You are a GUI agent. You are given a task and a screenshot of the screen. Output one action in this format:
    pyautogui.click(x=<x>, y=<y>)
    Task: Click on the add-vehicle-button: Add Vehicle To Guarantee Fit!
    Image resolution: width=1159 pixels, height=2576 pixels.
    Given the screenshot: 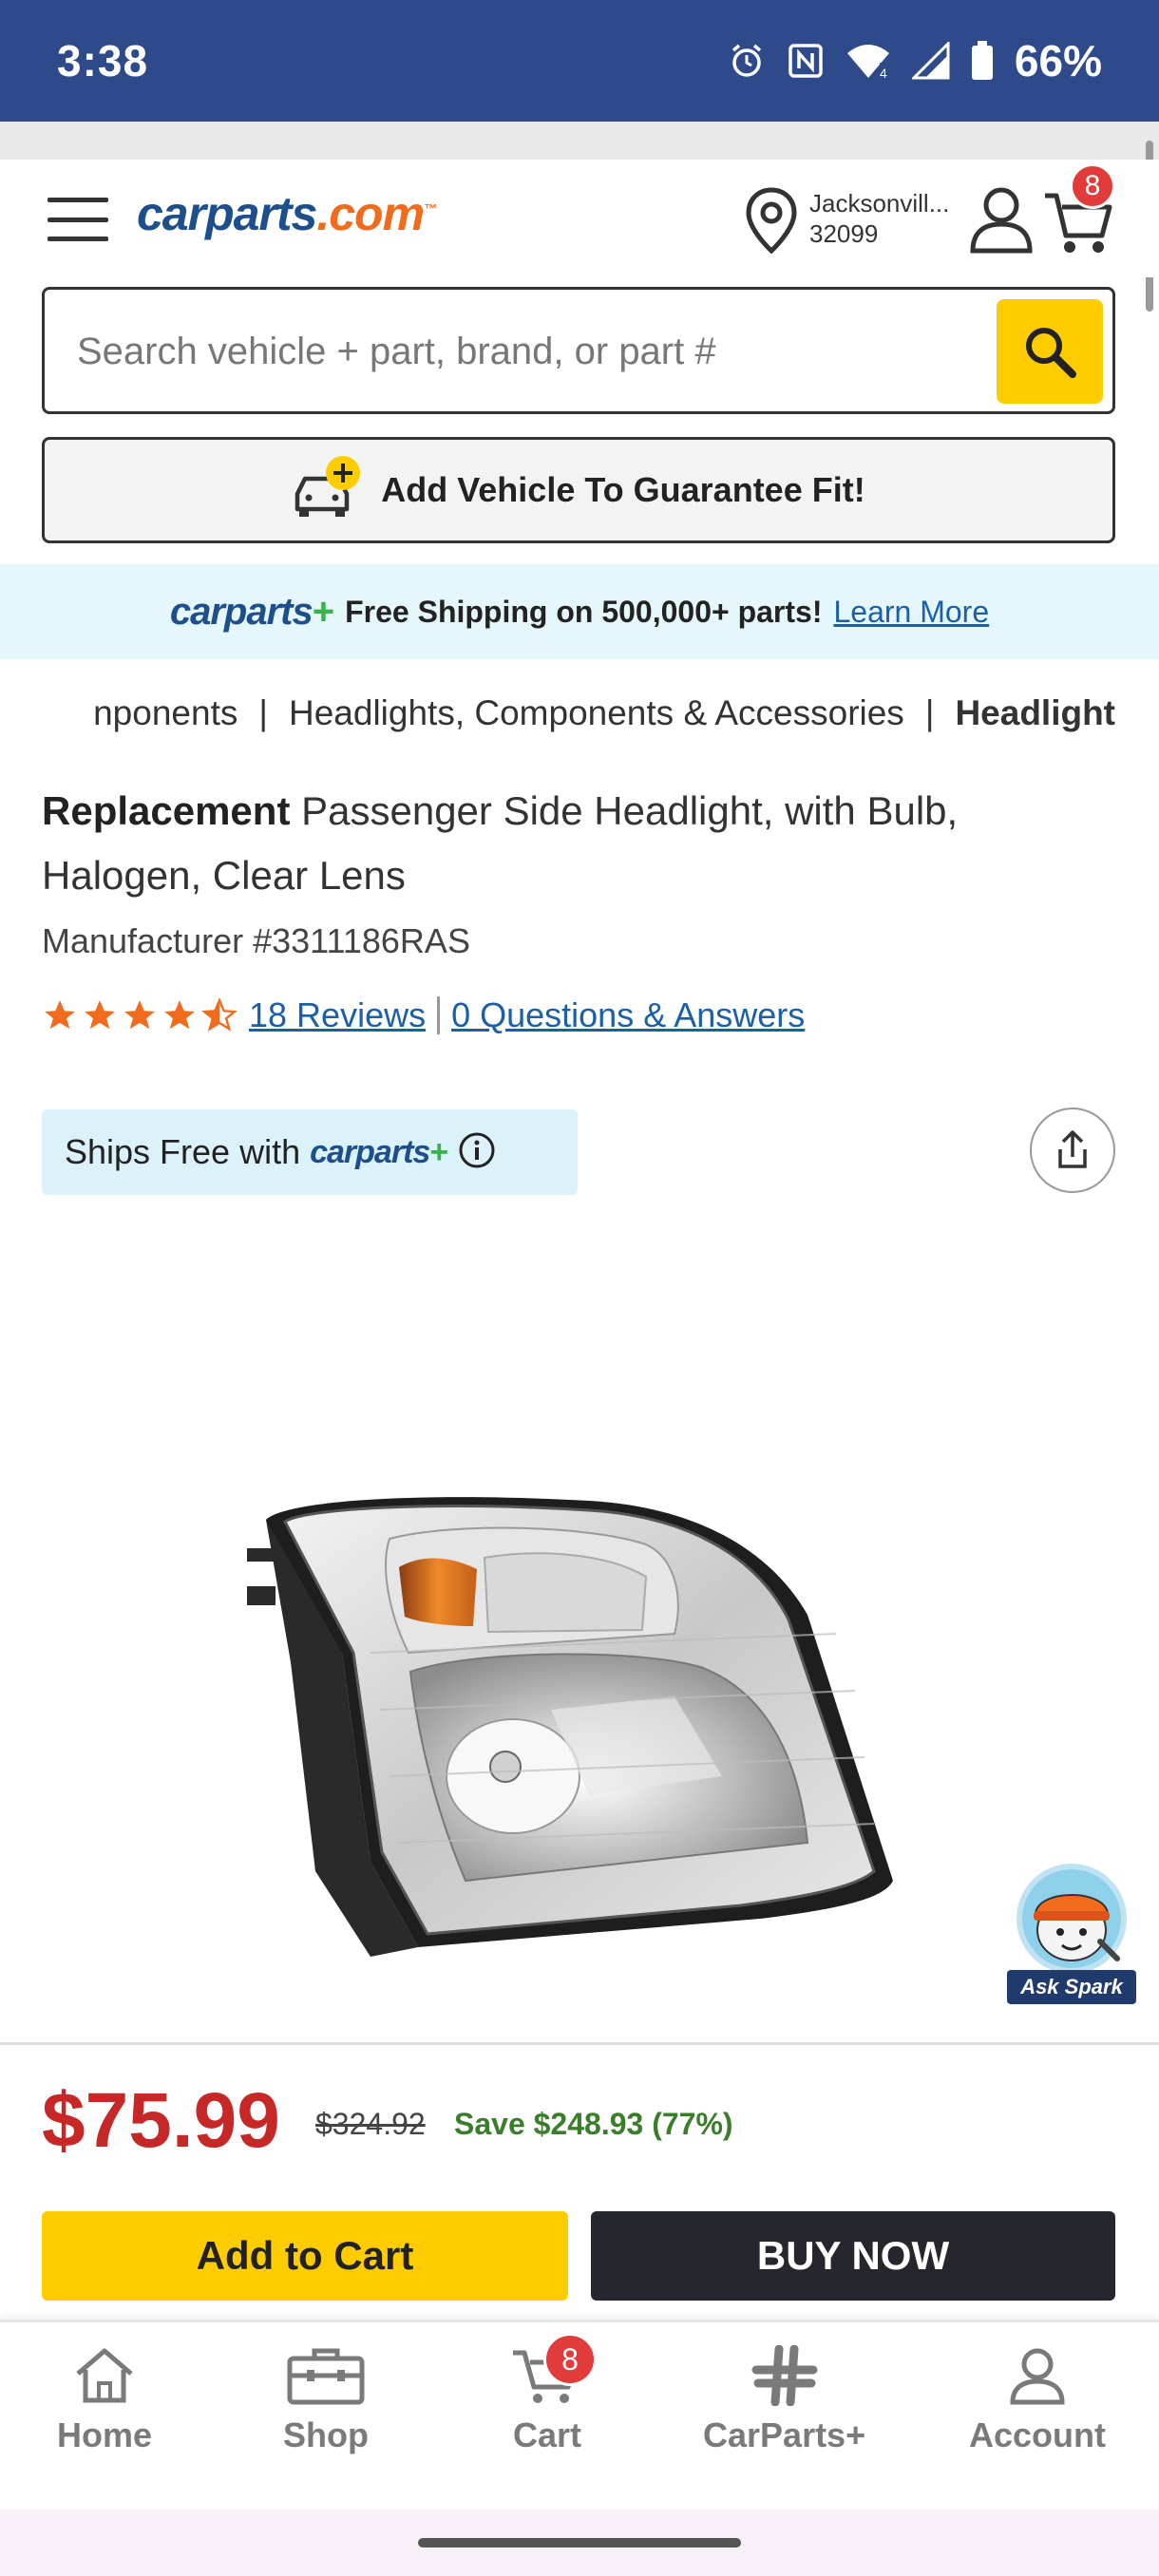 What is the action you would take?
    pyautogui.click(x=578, y=490)
    